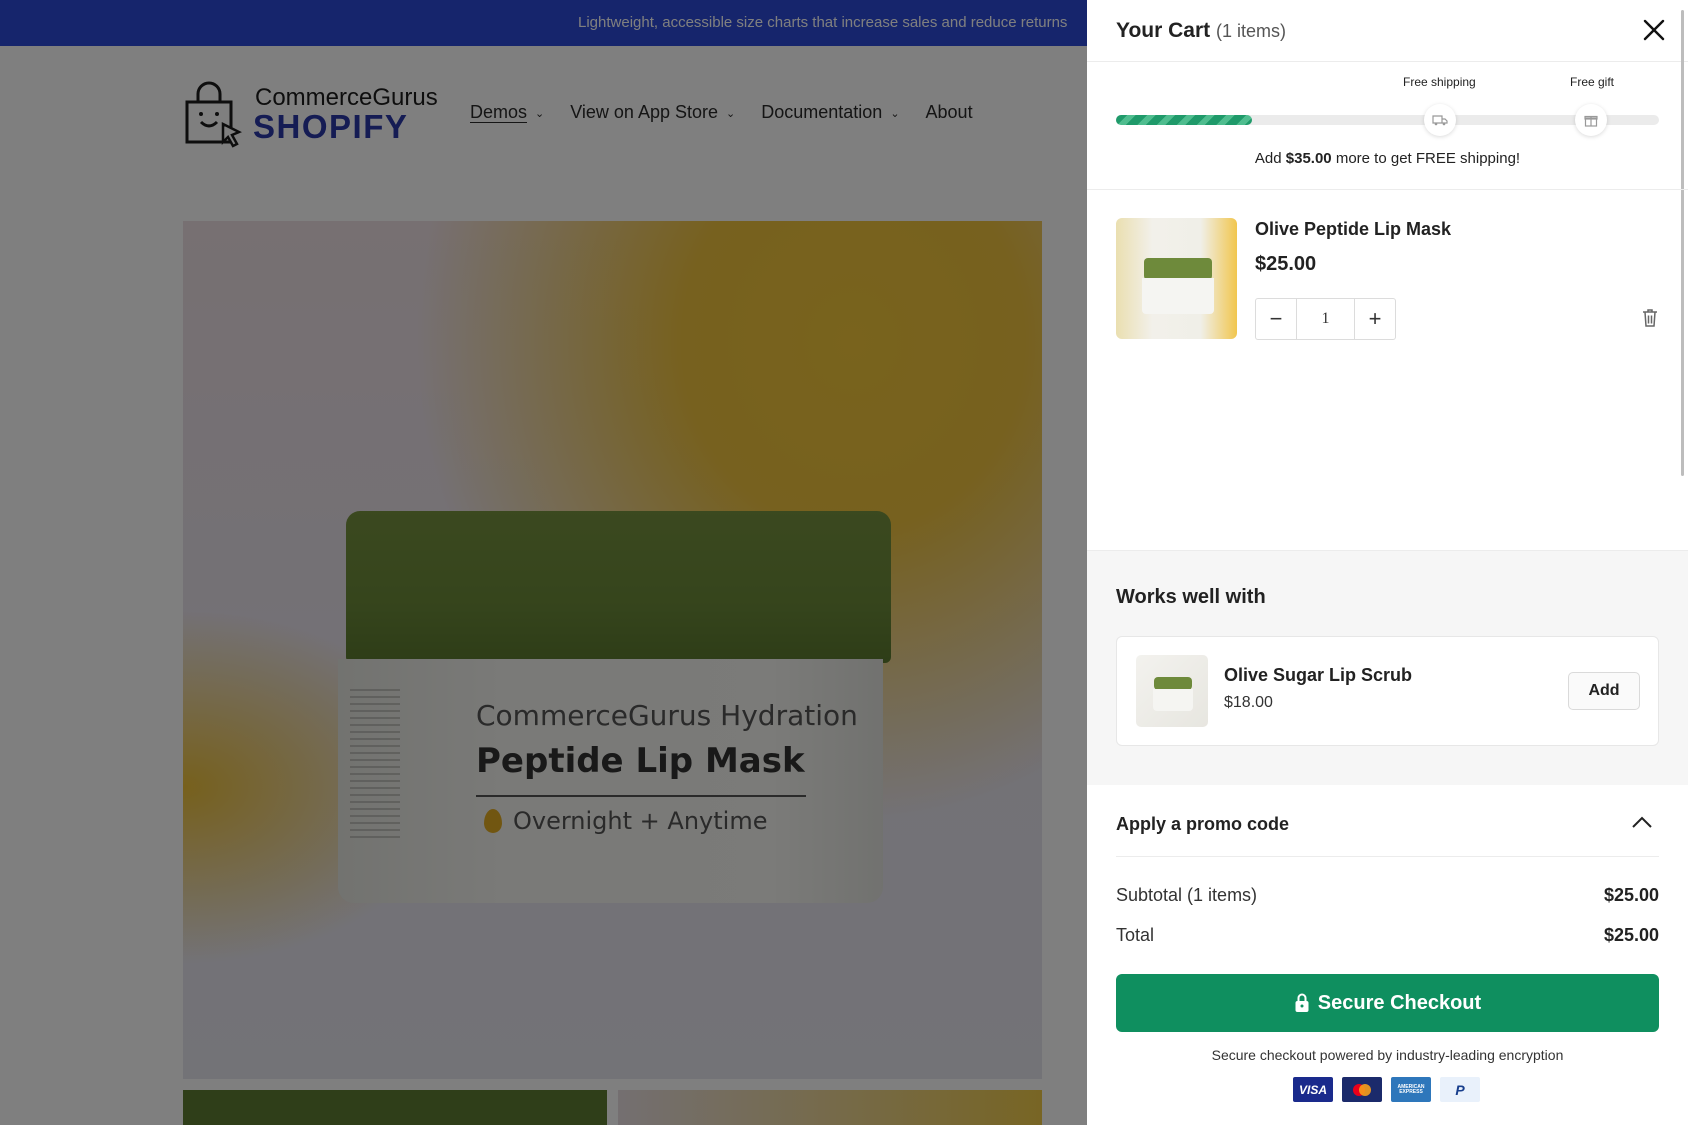 This screenshot has height=1125, width=1688. Describe the element at coordinates (1318, 675) in the screenshot. I see `upsell-product-name: Olive Sugar Lip Scrub` at that location.